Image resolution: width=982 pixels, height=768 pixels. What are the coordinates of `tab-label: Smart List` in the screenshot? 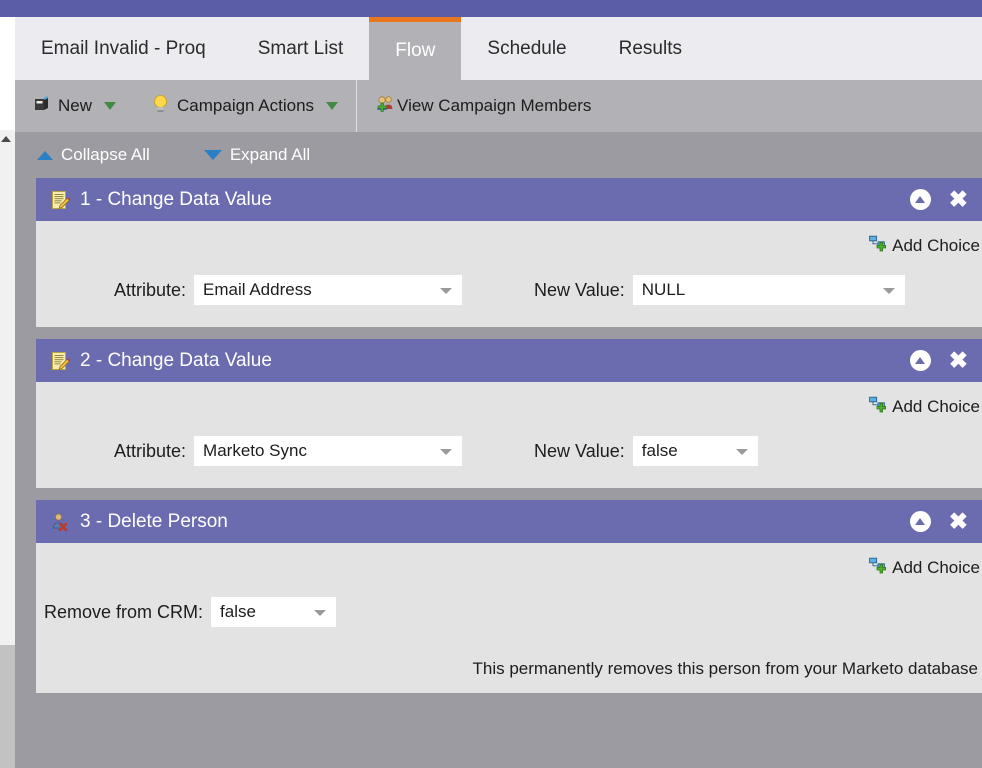 It's located at (300, 48).